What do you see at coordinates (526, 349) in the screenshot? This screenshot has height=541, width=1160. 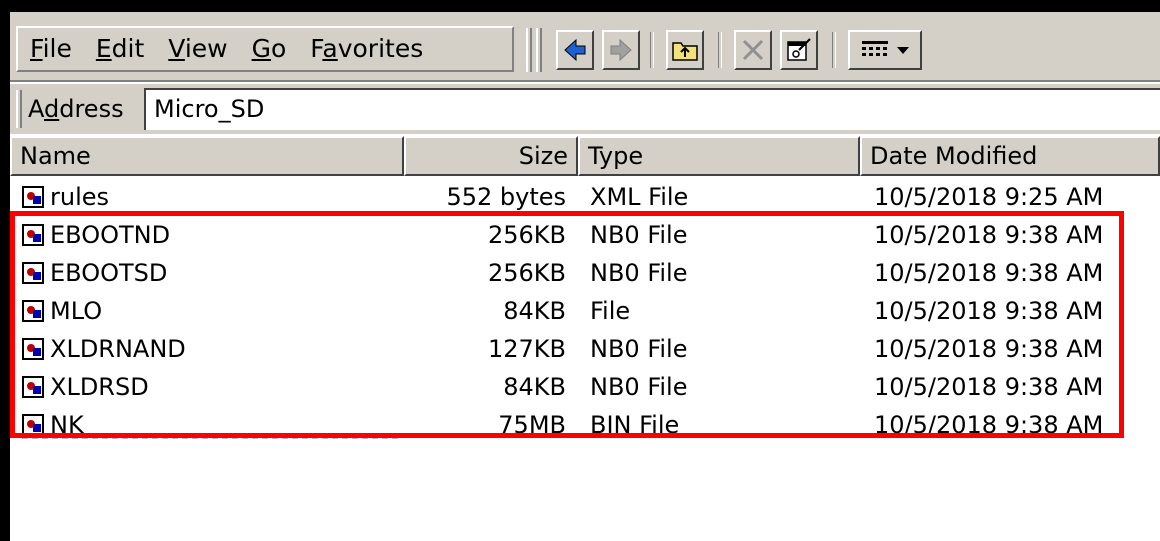 I see `file-size: 127KB` at bounding box center [526, 349].